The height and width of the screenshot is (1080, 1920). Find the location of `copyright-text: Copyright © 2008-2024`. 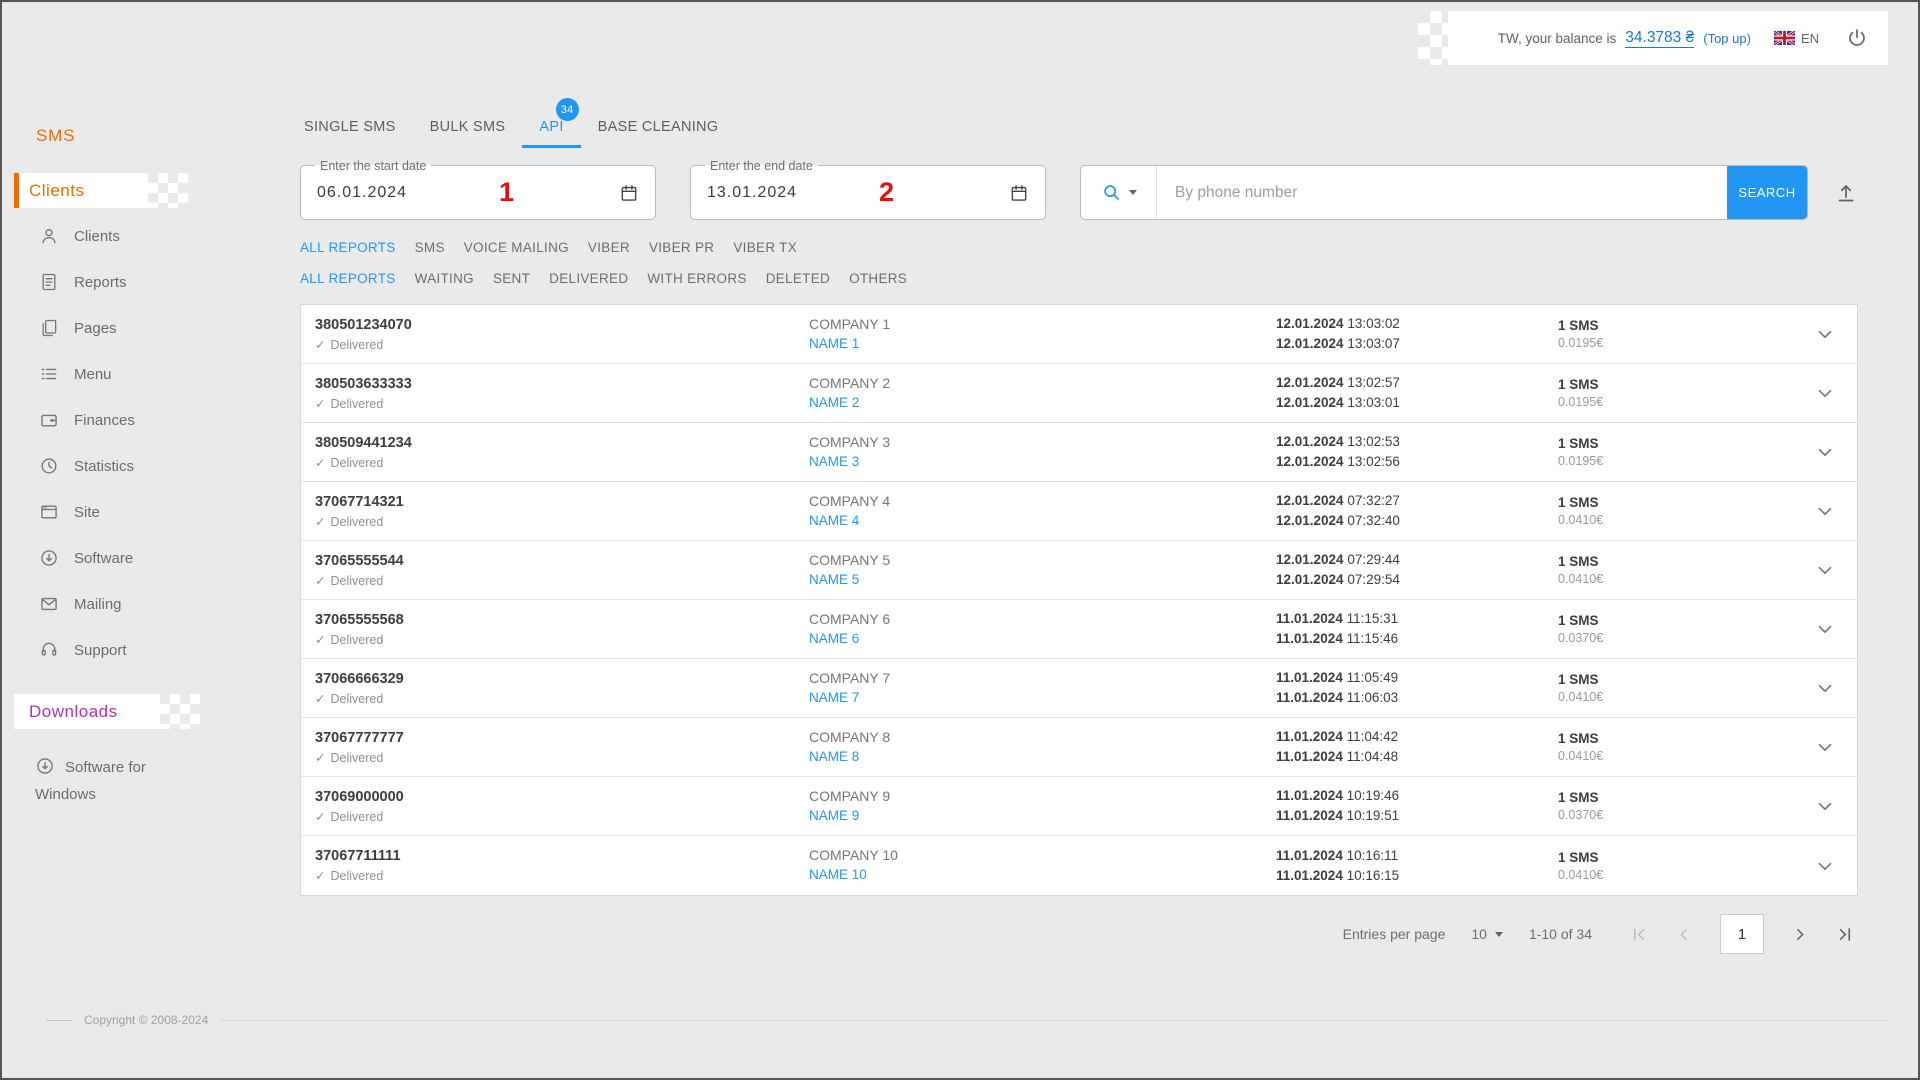

copyright-text: Copyright © 2008-2024 is located at coordinates (146, 1020).